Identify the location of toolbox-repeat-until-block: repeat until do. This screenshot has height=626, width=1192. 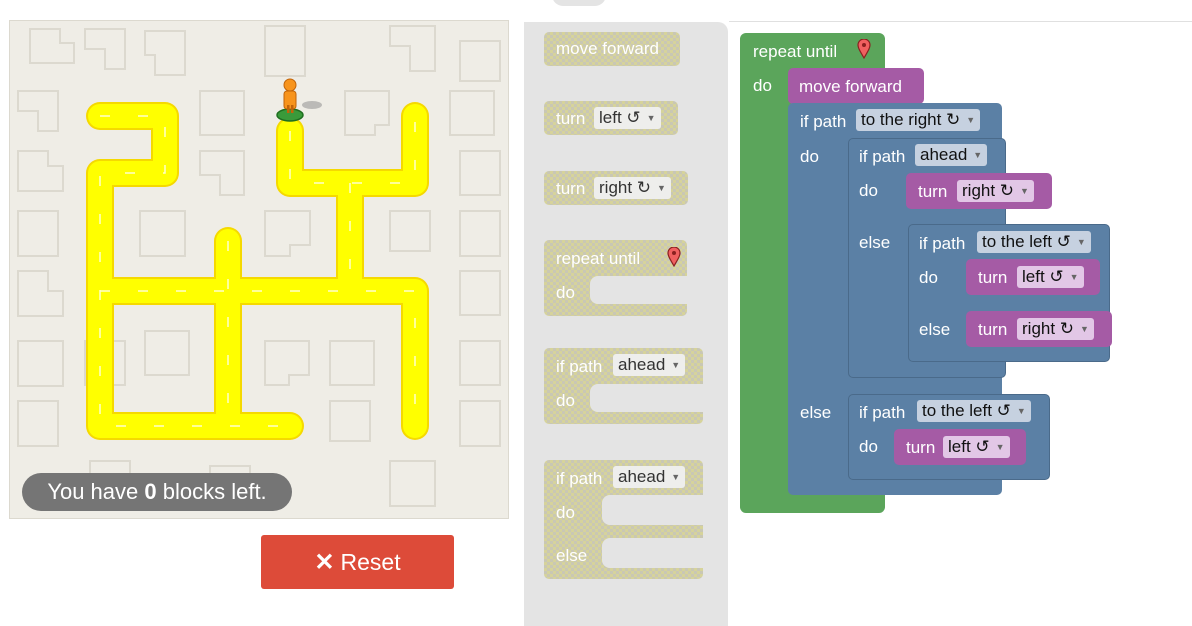
(615, 278).